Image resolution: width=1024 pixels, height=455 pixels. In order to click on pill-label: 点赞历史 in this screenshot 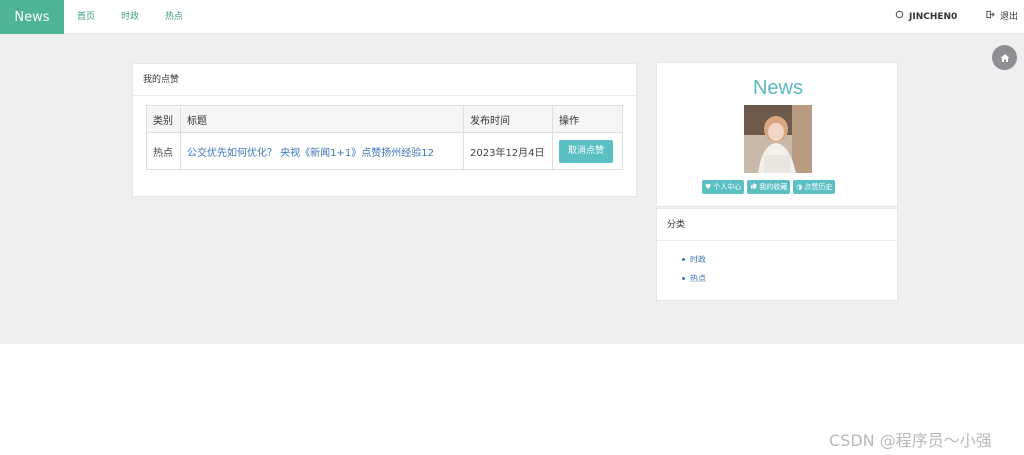, I will do `click(818, 187)`.